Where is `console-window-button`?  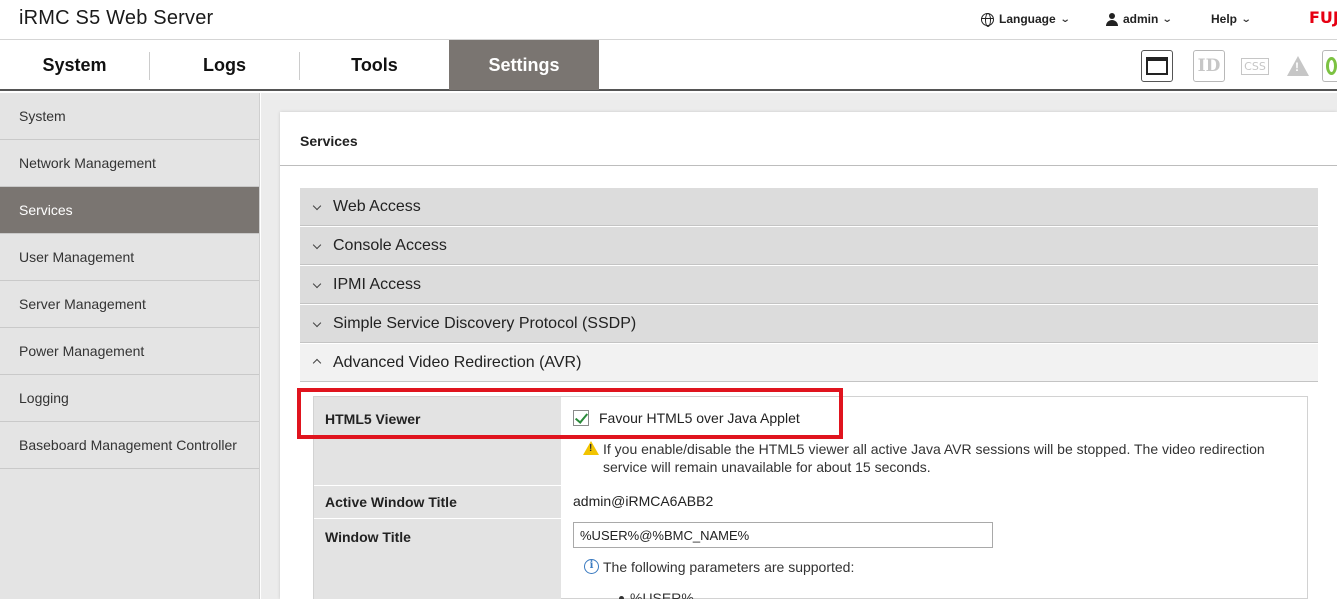
console-window-button is located at coordinates (1157, 66).